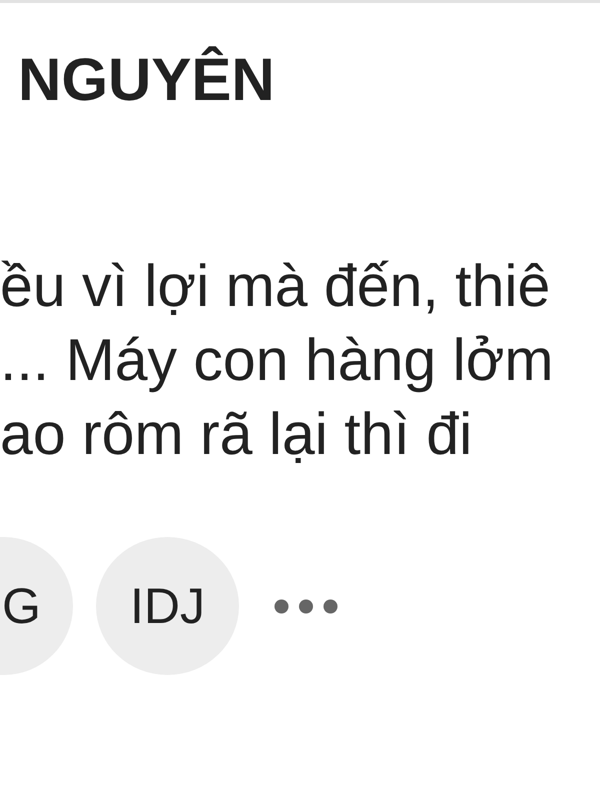  I want to click on post-text: ao rôm rã lại thì đi, so click(236, 434).